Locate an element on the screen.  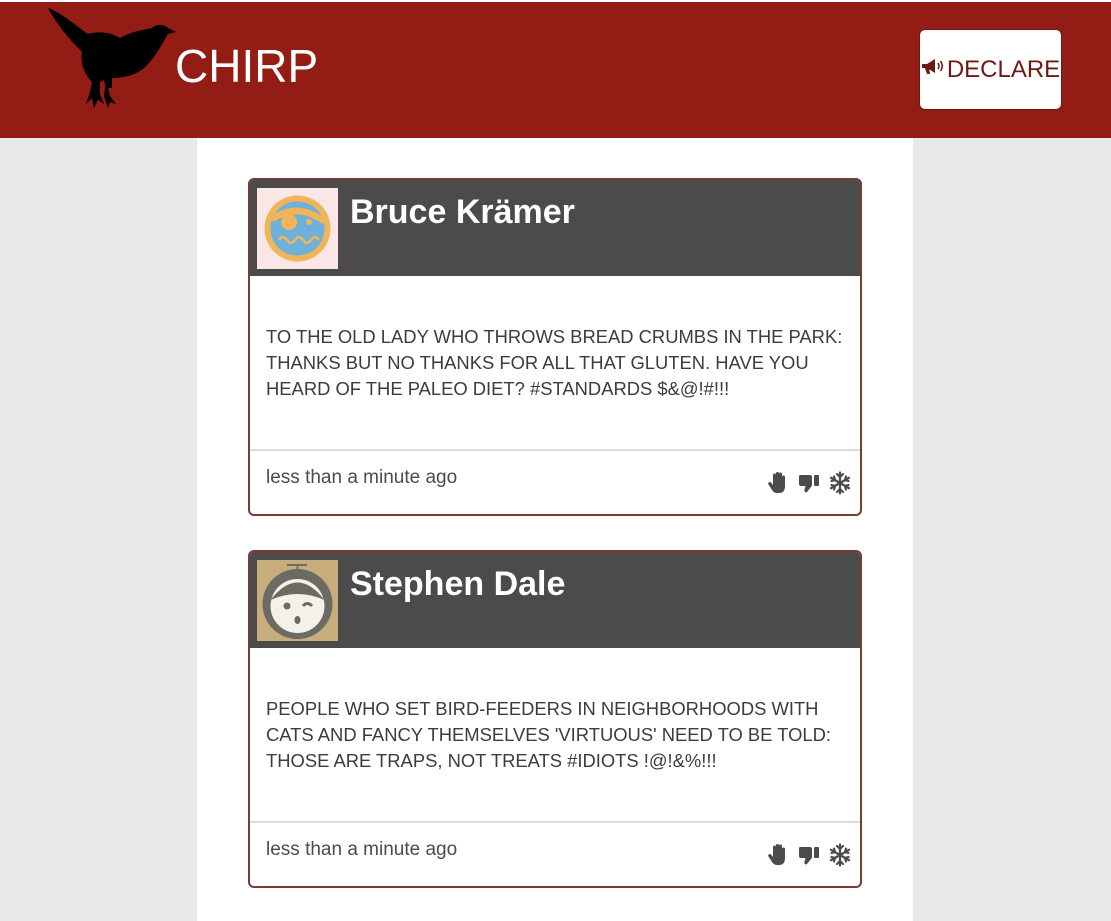
brand-title: CHIRP is located at coordinates (247, 66).